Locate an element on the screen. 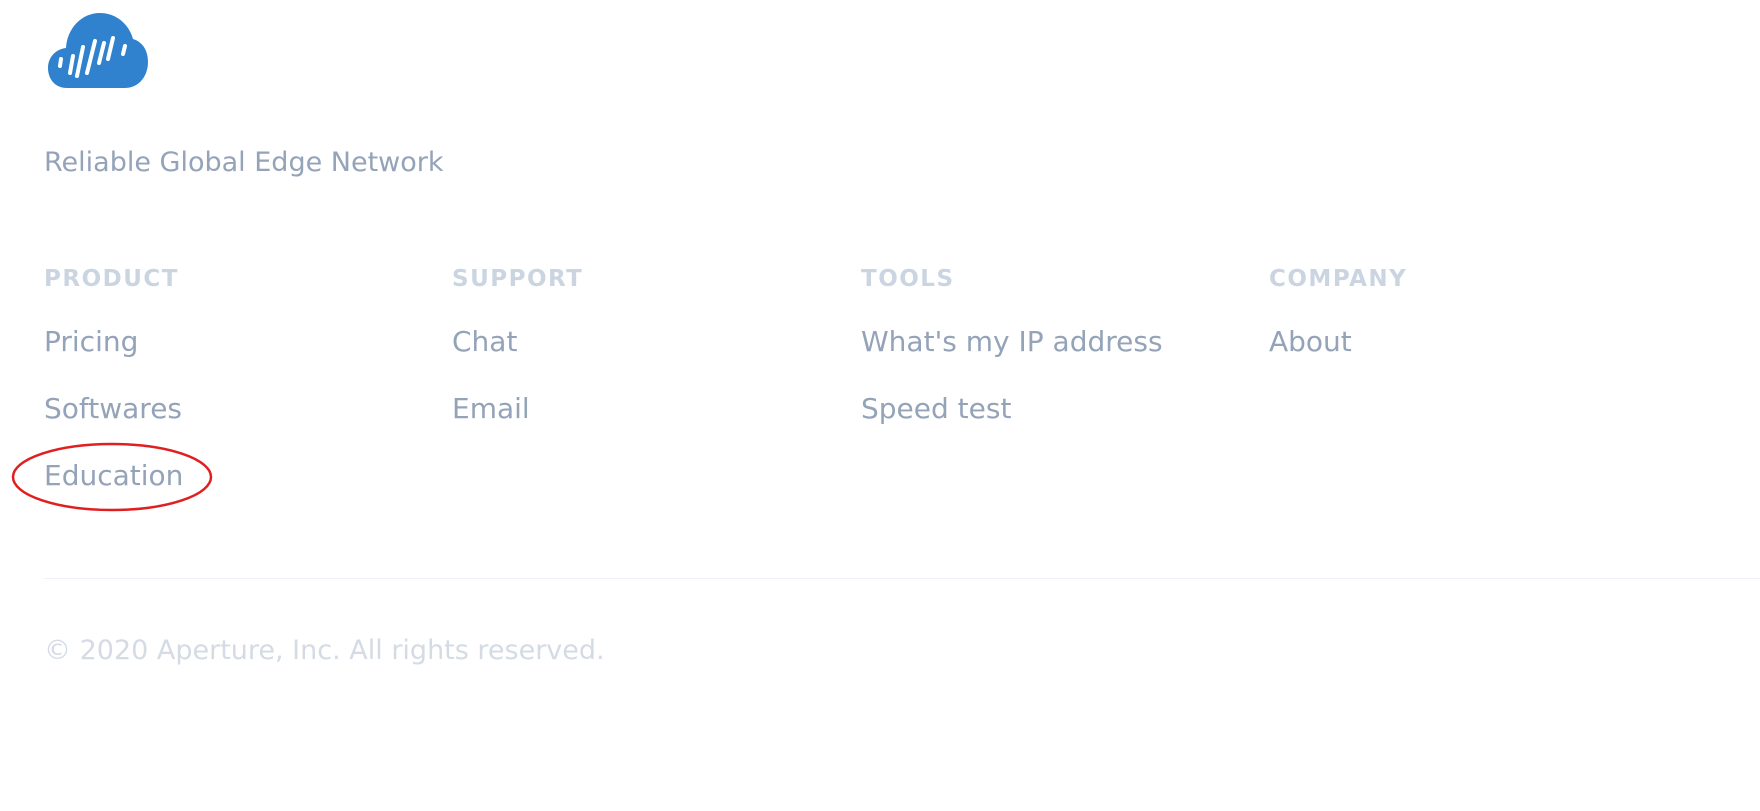 The width and height of the screenshot is (1760, 811). footer-column-support: SUPPORT Chat Email is located at coordinates (652, 360).